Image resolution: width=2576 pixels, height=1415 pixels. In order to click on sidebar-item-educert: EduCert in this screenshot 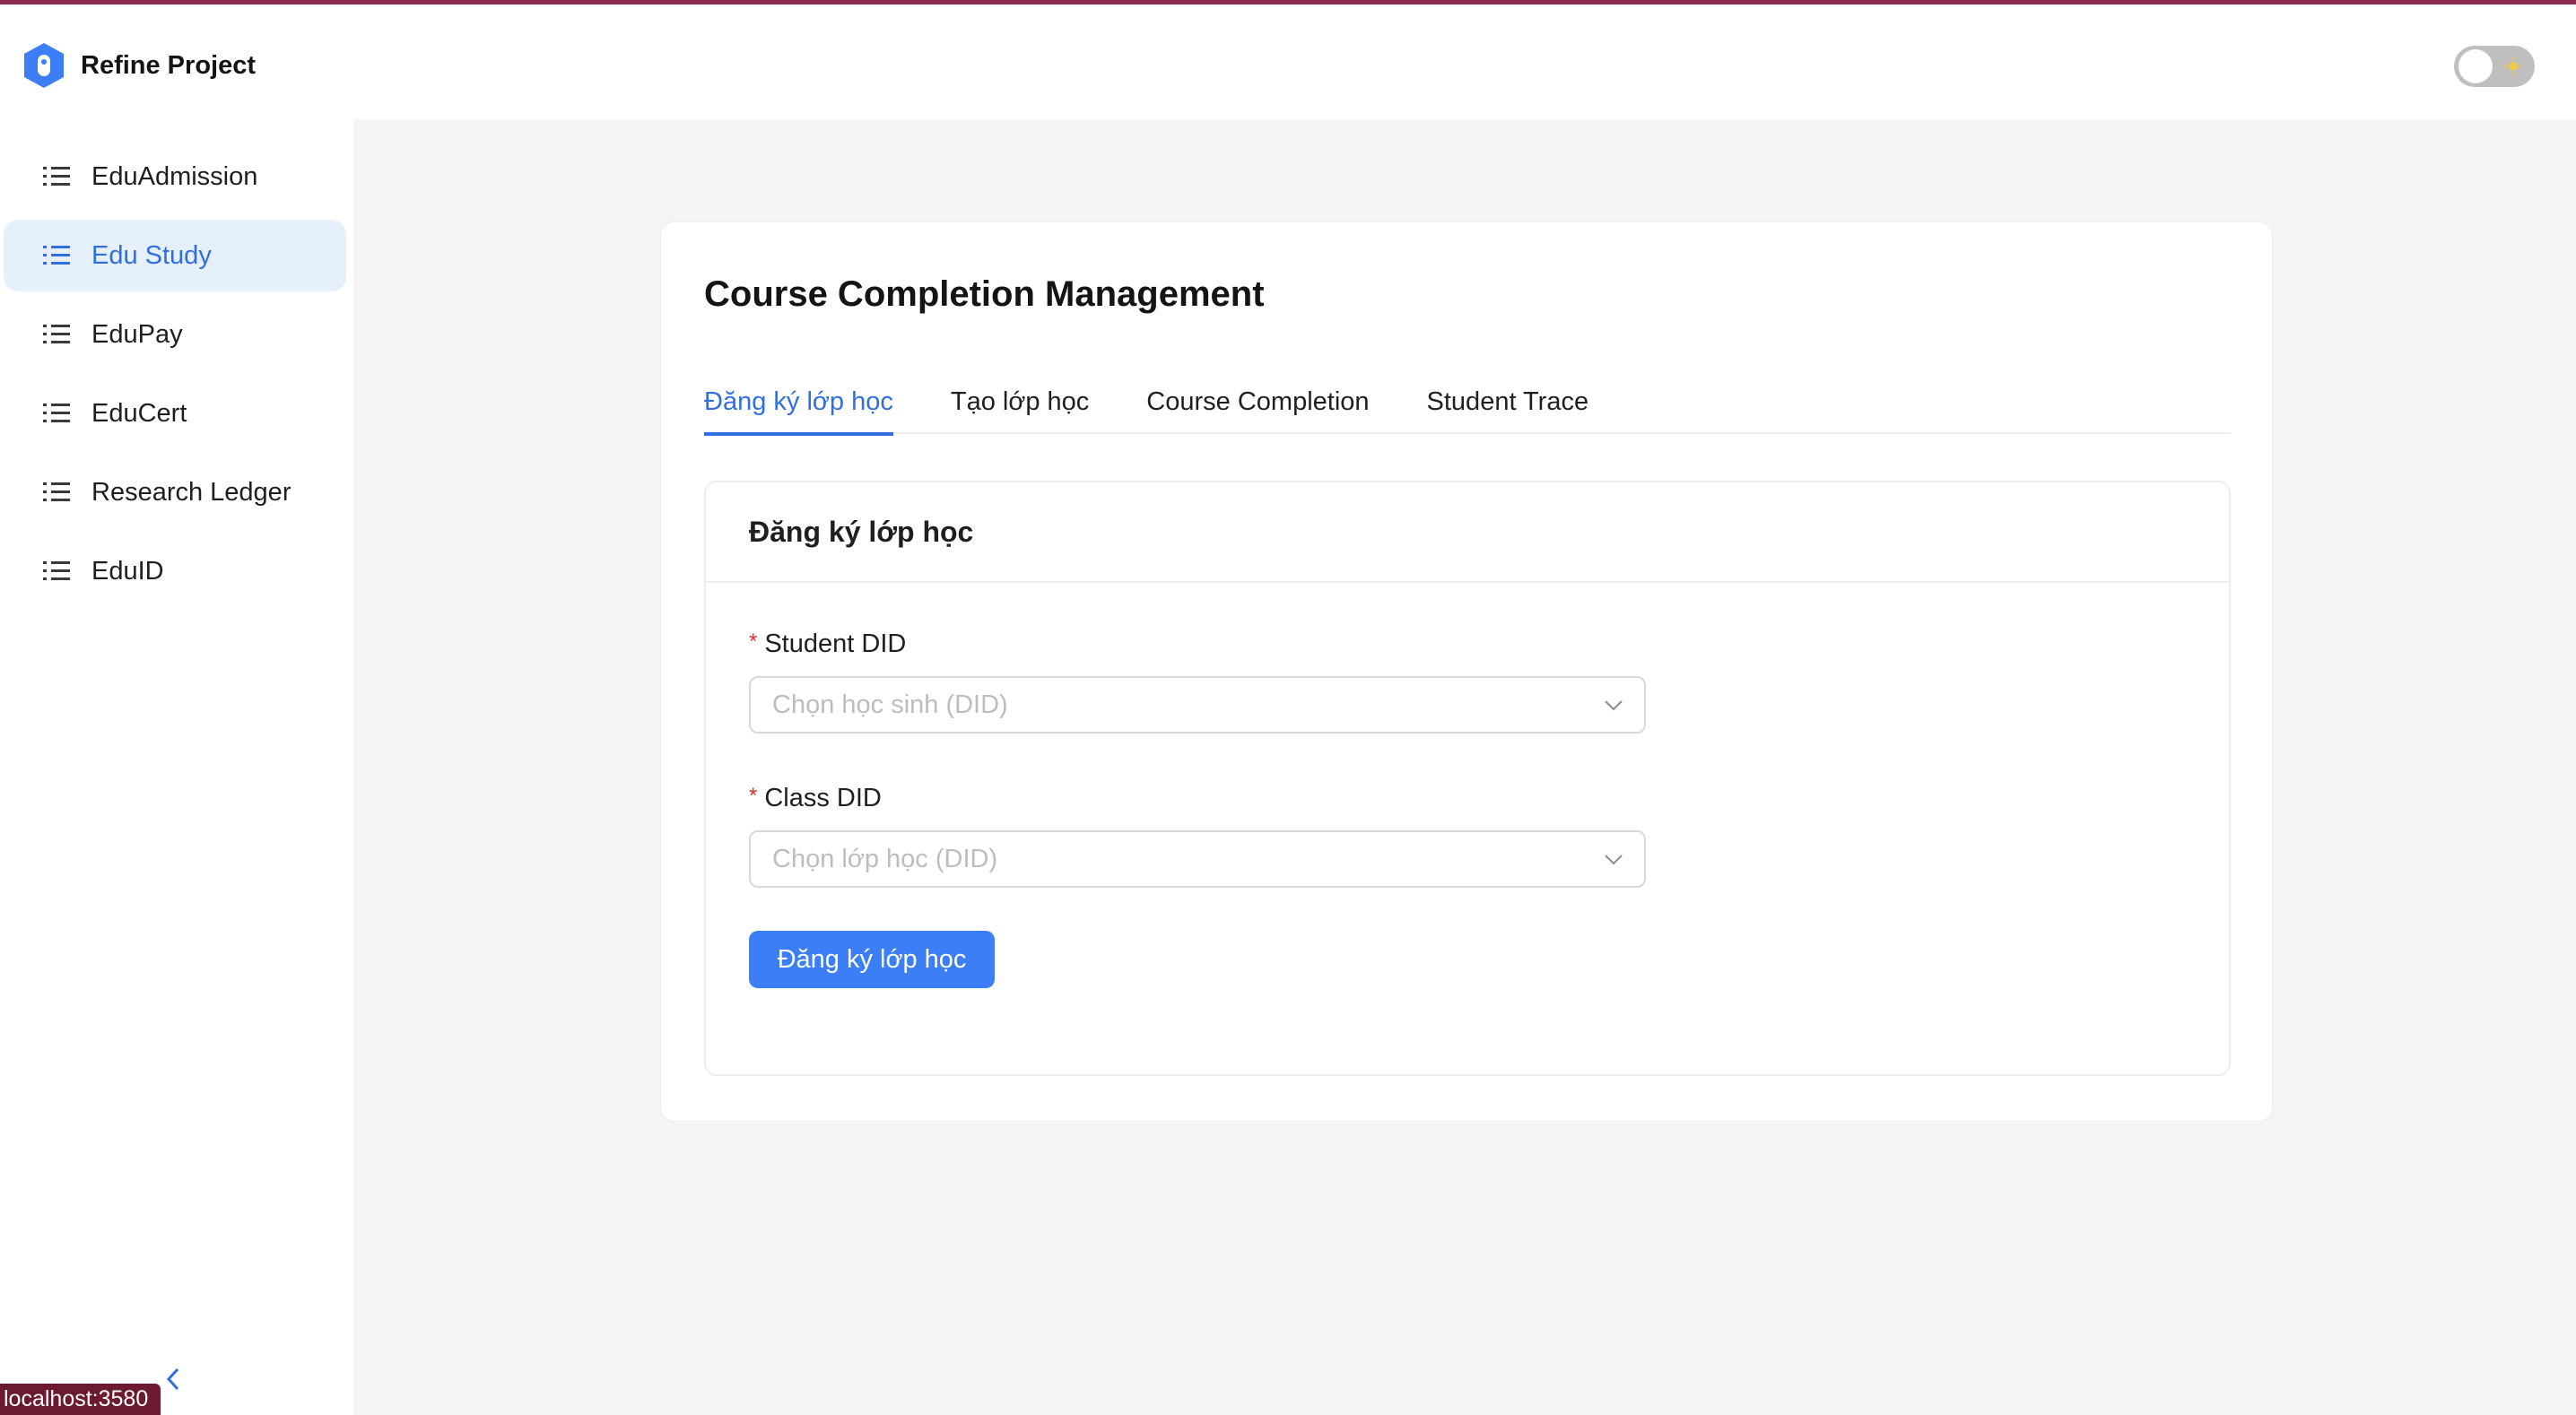, I will do `click(175, 413)`.